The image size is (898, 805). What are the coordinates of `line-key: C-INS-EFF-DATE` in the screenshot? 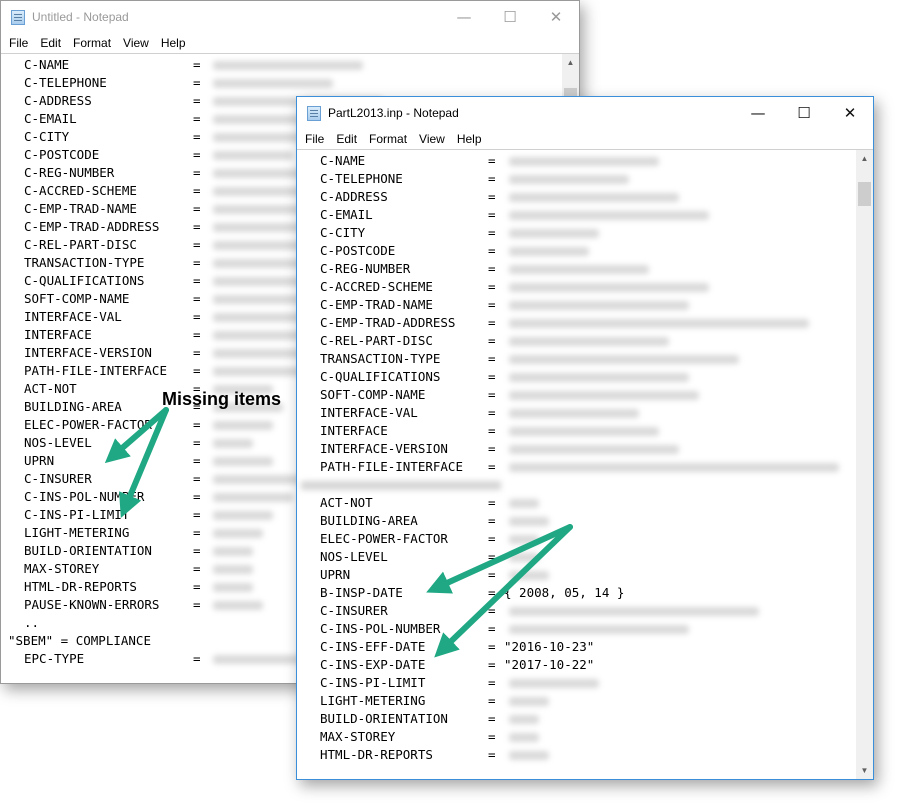 It's located at (373, 646).